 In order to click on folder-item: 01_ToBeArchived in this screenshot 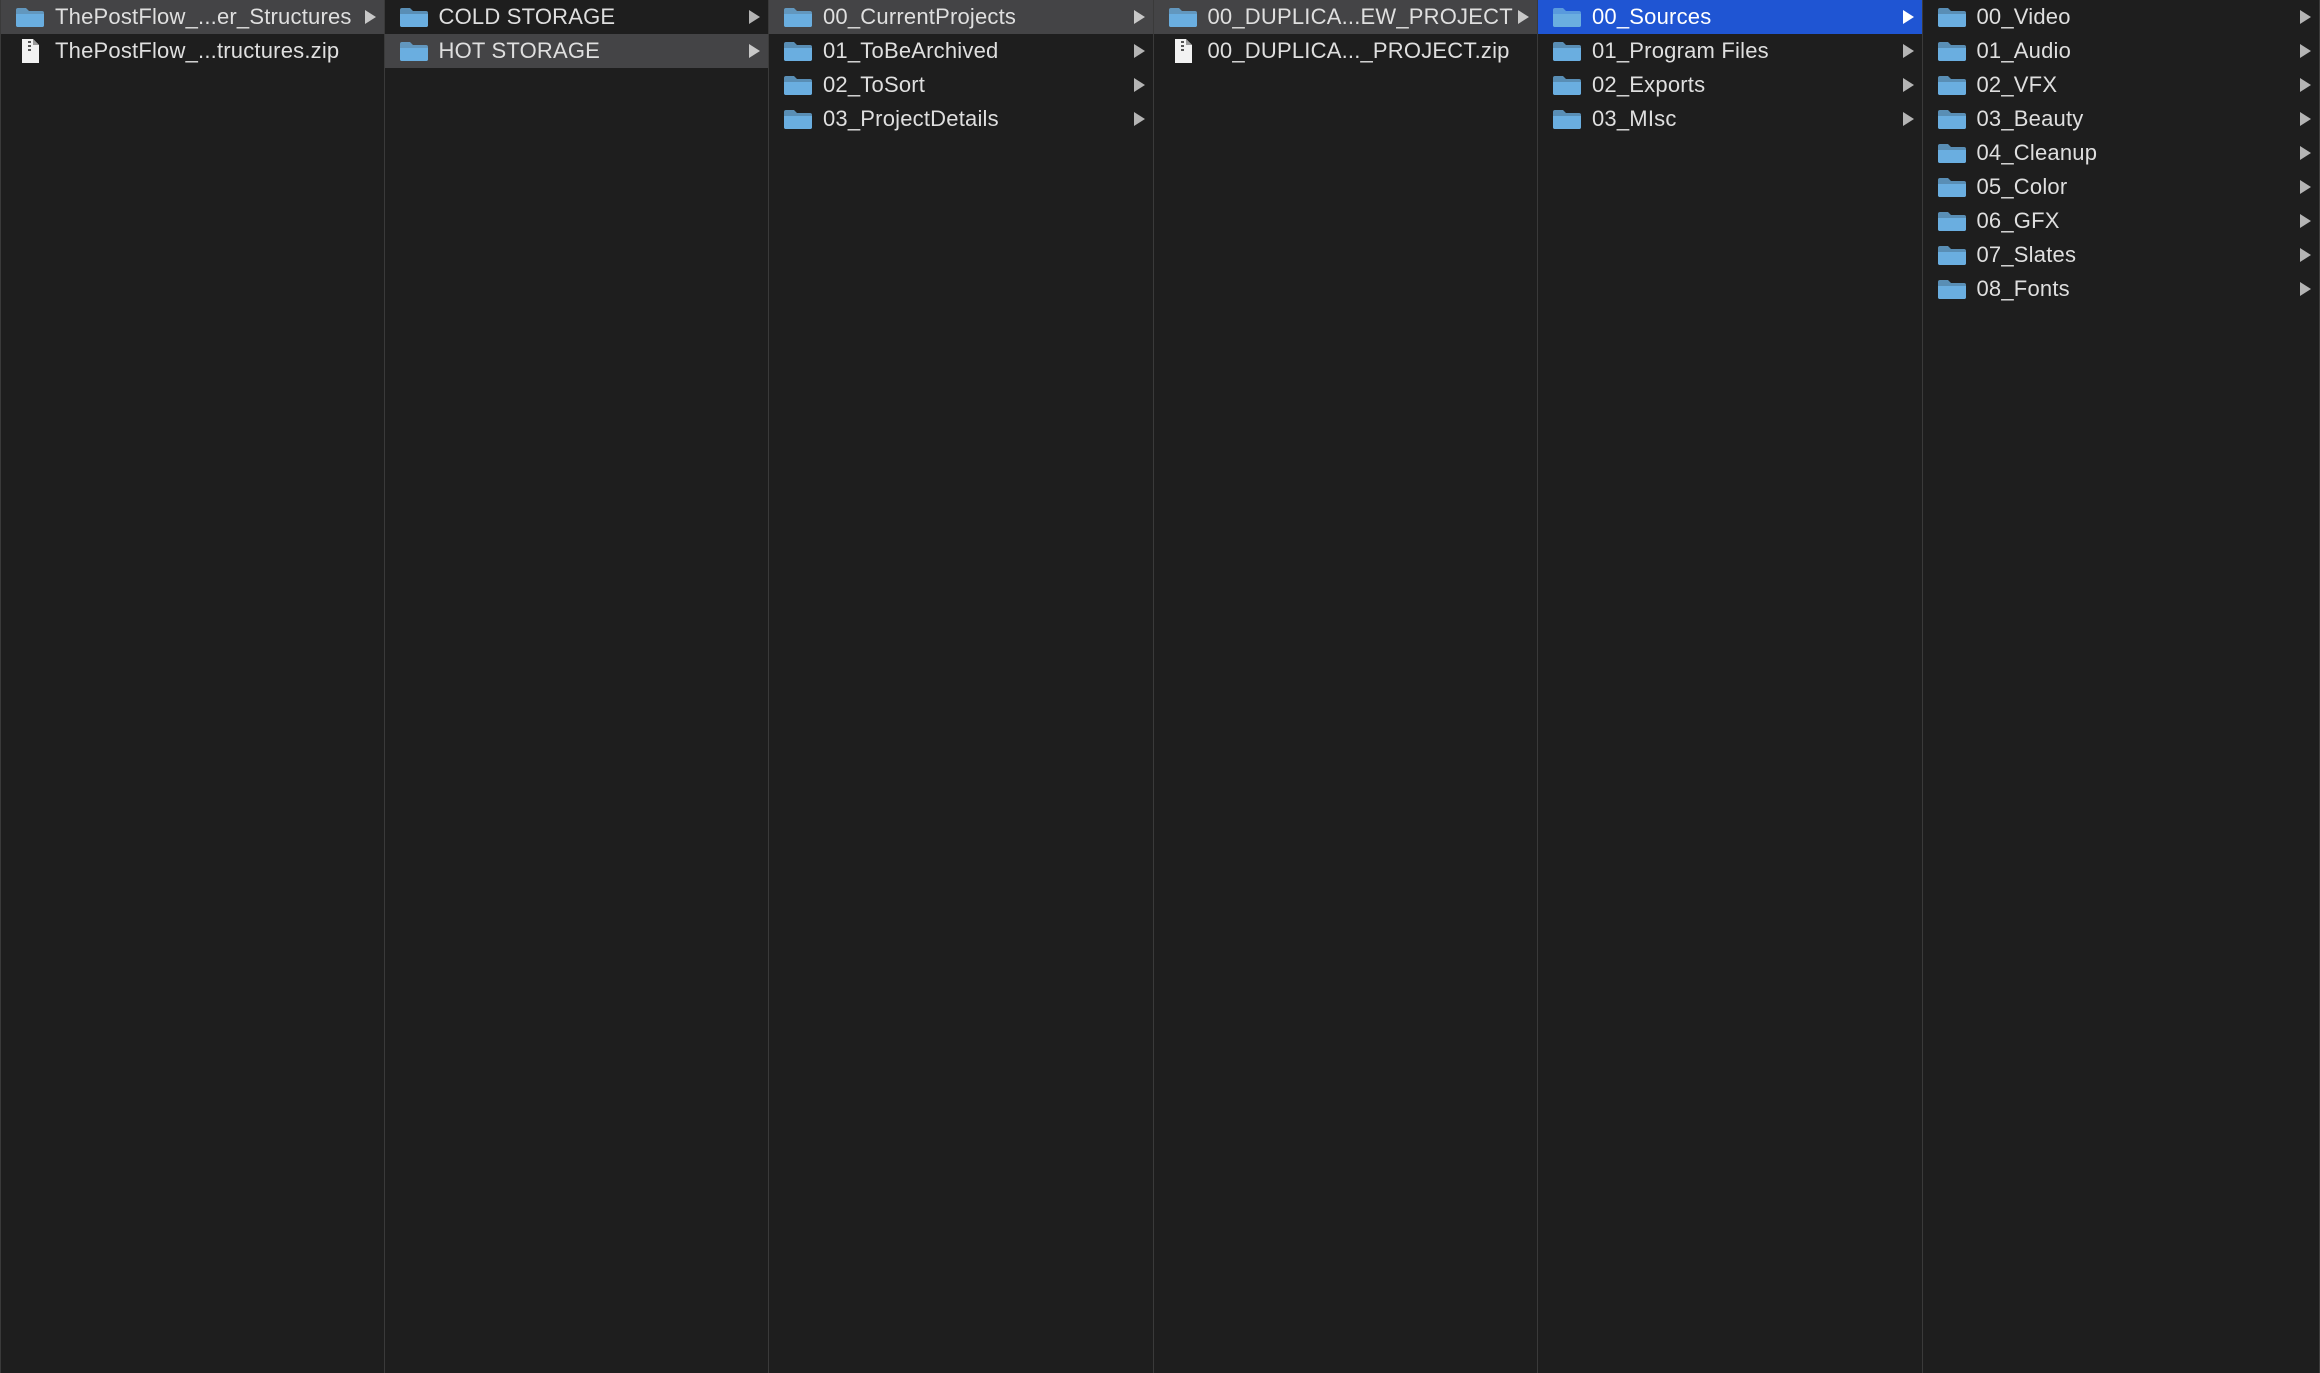, I will do `click(961, 51)`.